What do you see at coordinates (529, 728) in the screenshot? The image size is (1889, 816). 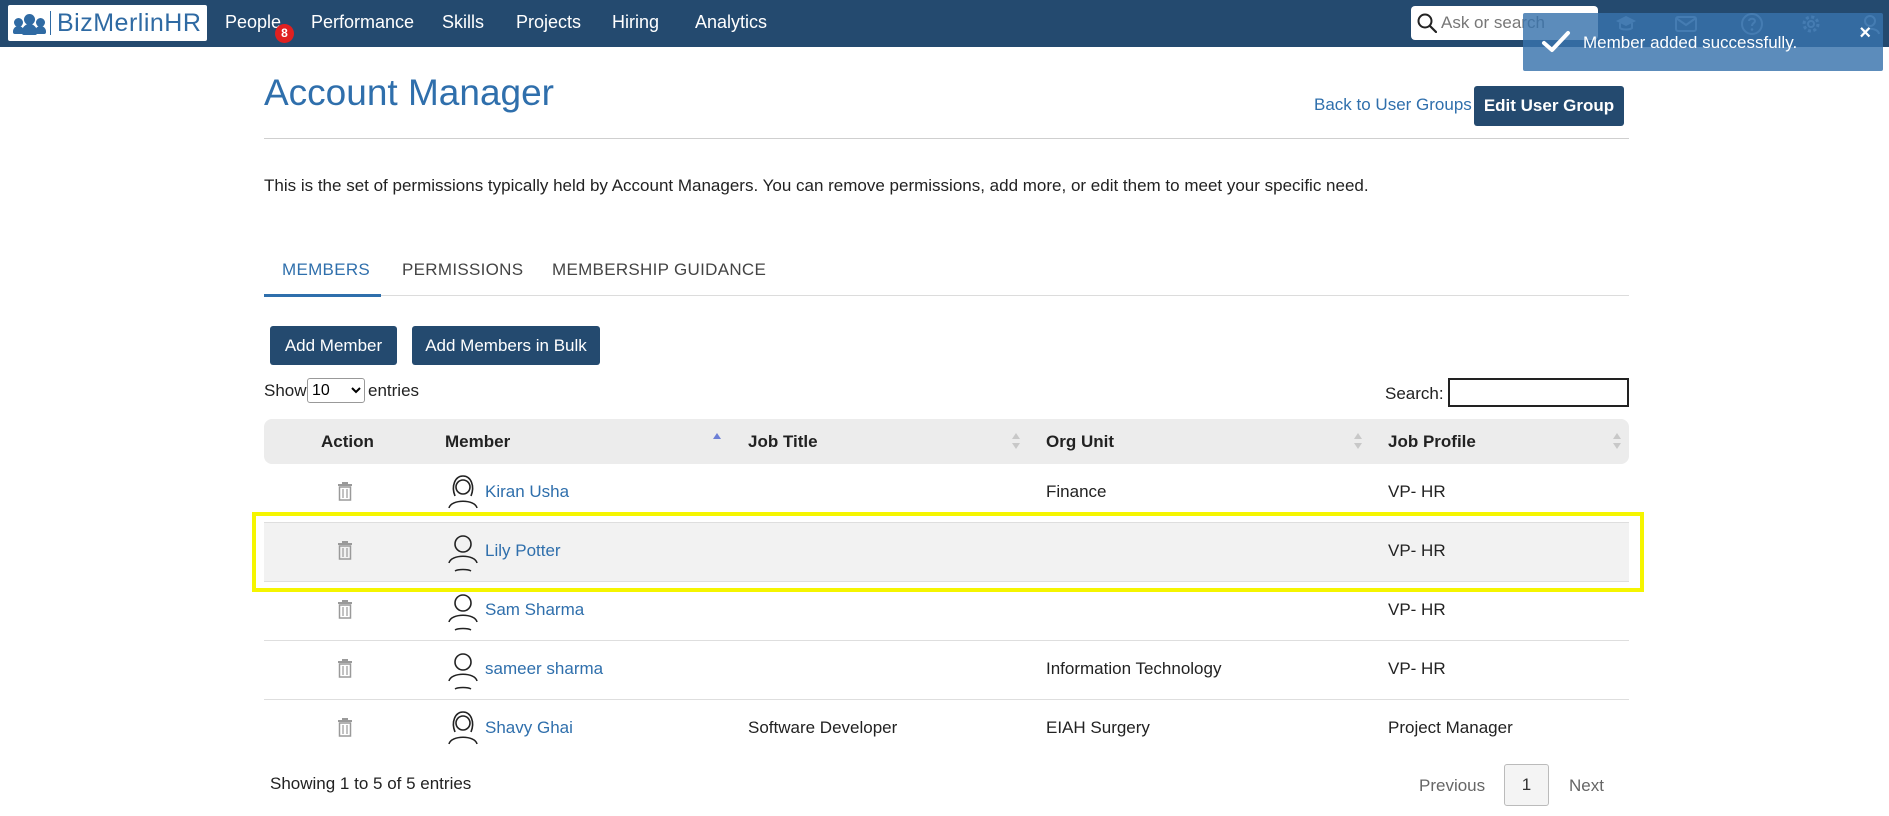 I see `member-name-link: Shavy Ghai` at bounding box center [529, 728].